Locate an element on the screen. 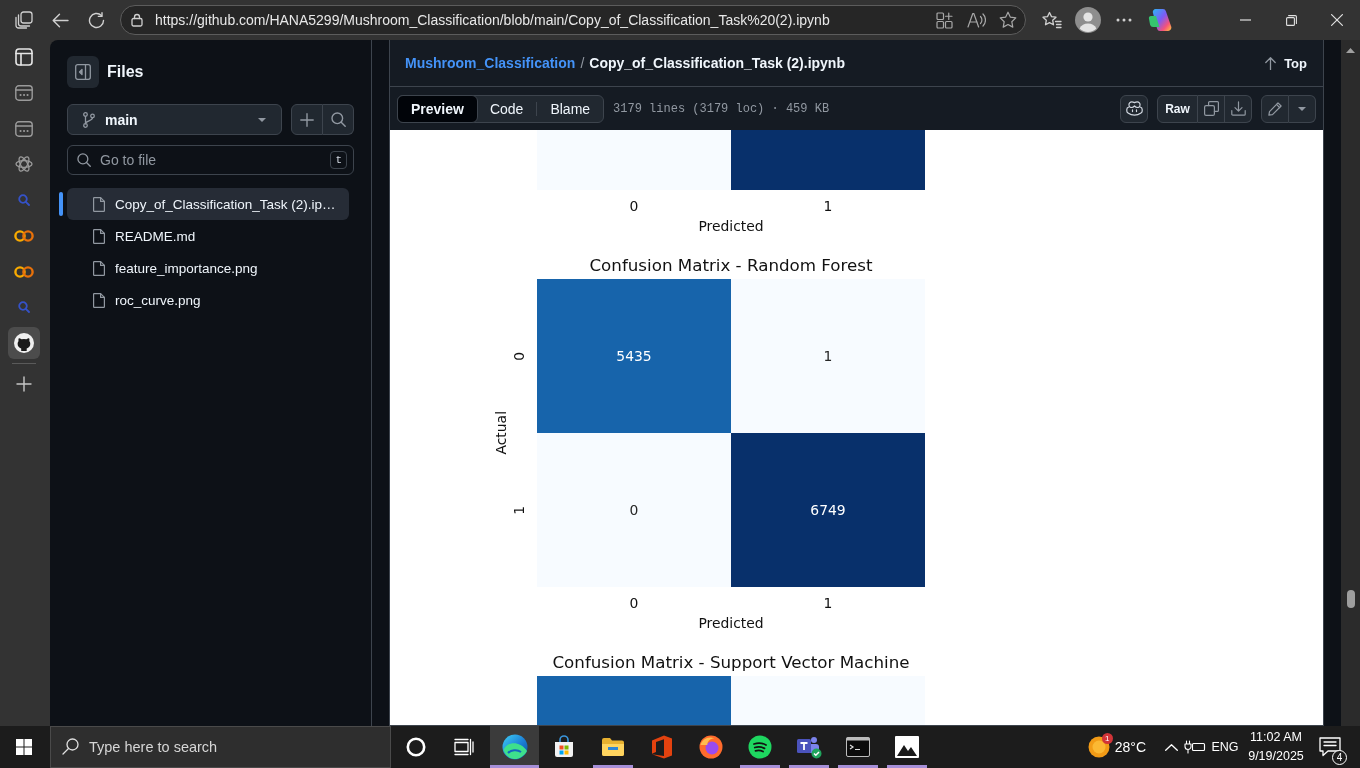 This screenshot has height=768, width=1360. signal-arcs-icon is located at coordinates (759, 747).